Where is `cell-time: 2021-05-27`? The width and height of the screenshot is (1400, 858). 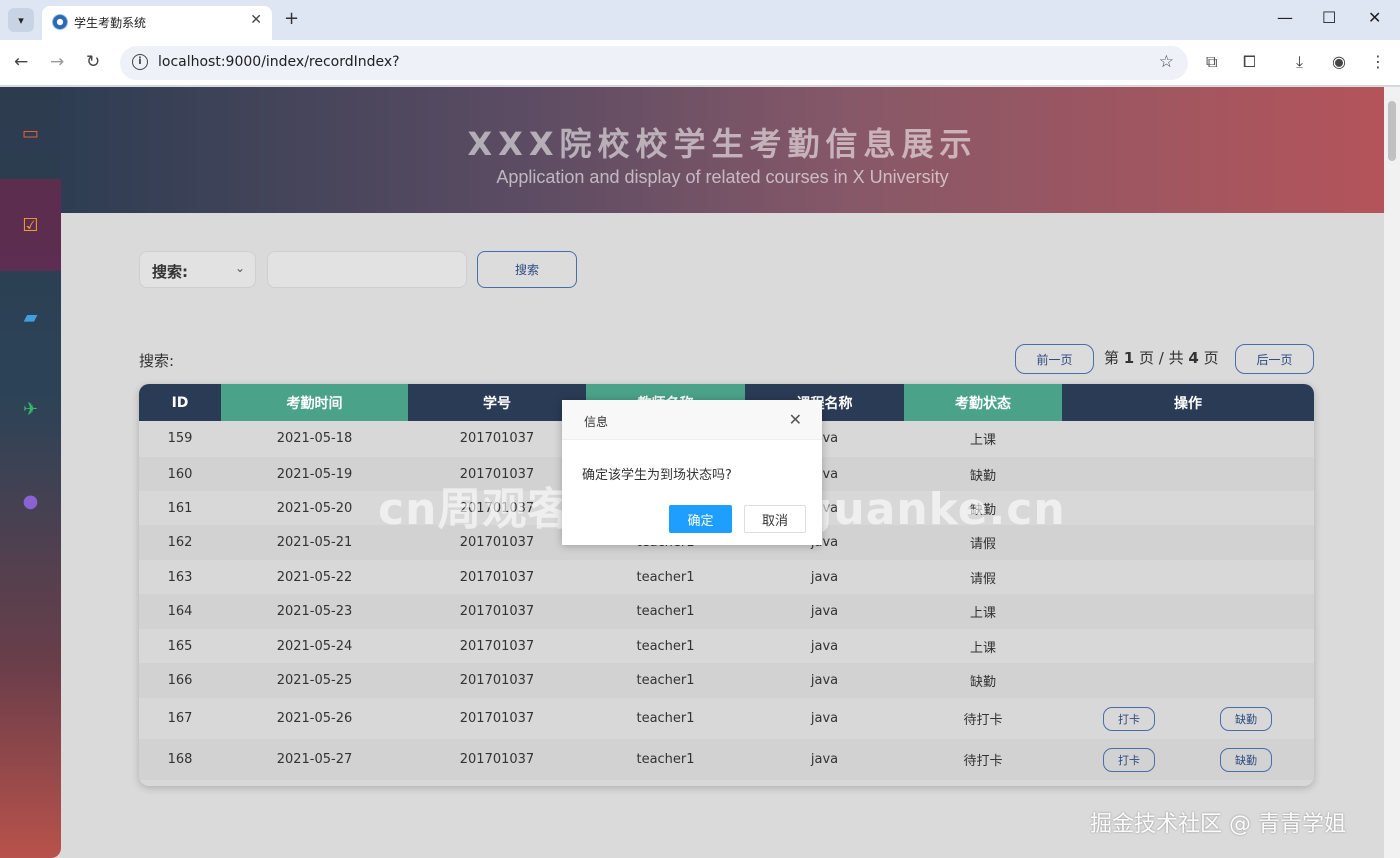
cell-time: 2021-05-27 is located at coordinates (314, 759).